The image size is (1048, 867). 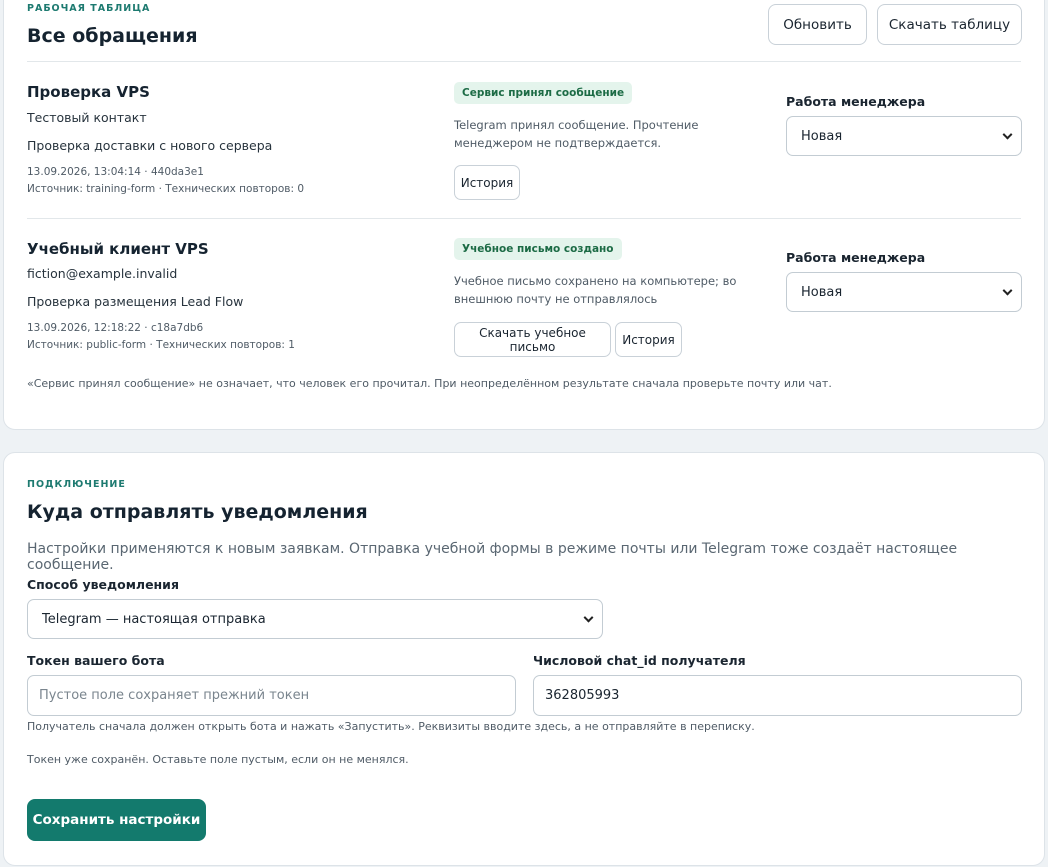 I want to click on notification-method-value: Telegram — настоящая отправка, so click(x=154, y=619).